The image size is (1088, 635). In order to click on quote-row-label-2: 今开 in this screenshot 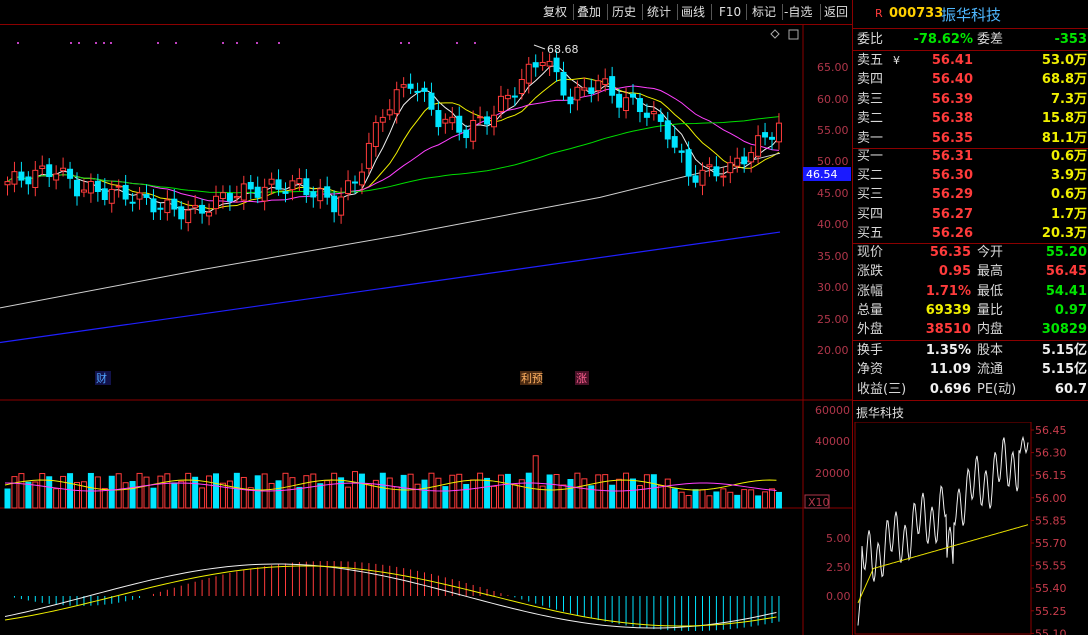, I will do `click(990, 252)`.